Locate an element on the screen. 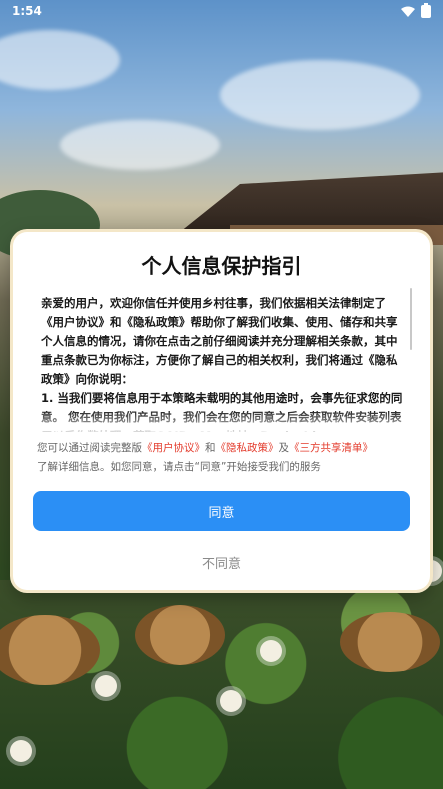 This screenshot has width=443, height=789. battery-icon is located at coordinates (426, 10).